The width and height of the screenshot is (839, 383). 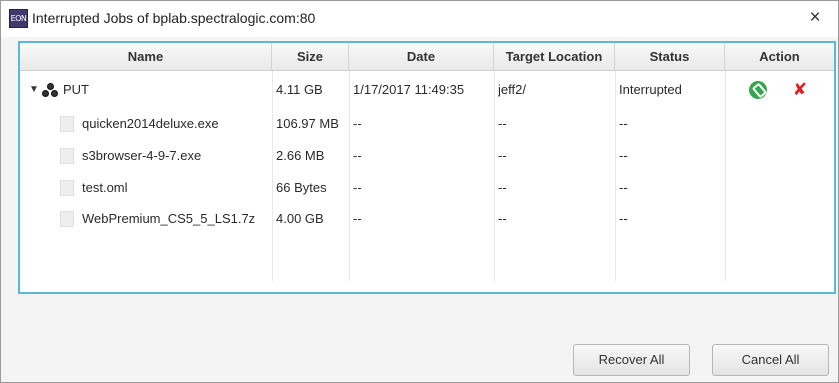 What do you see at coordinates (770, 360) in the screenshot?
I see `cancel-all-button: Cancel All` at bounding box center [770, 360].